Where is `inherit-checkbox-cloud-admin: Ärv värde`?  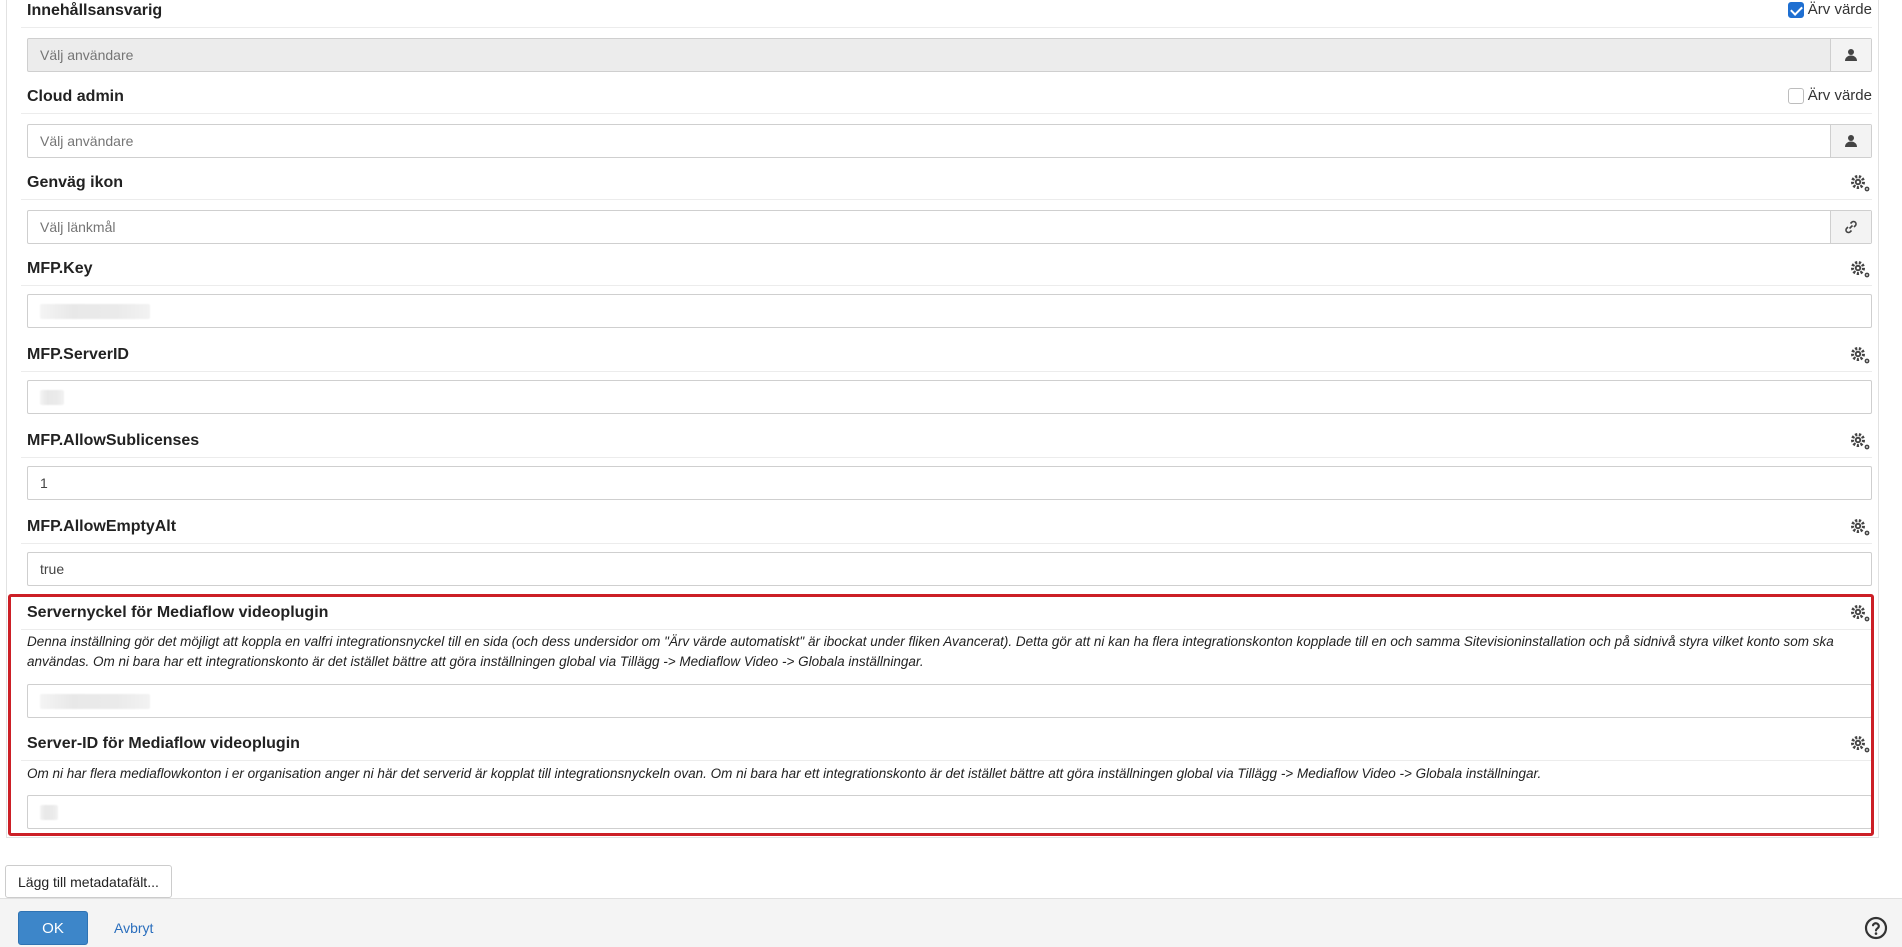
inherit-checkbox-cloud-admin: Ärv värde is located at coordinates (1829, 96).